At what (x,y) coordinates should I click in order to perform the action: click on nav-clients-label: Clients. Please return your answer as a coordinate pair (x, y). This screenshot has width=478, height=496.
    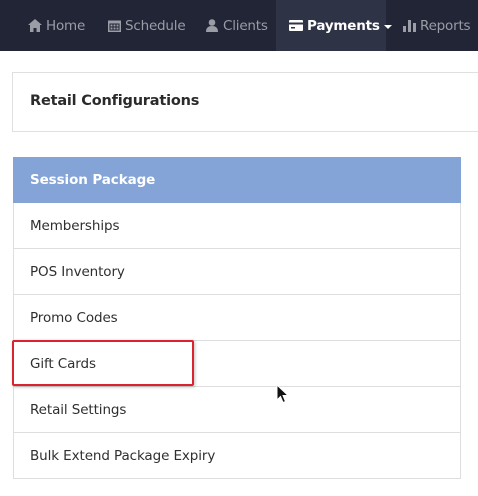
    Looking at the image, I should click on (245, 25).